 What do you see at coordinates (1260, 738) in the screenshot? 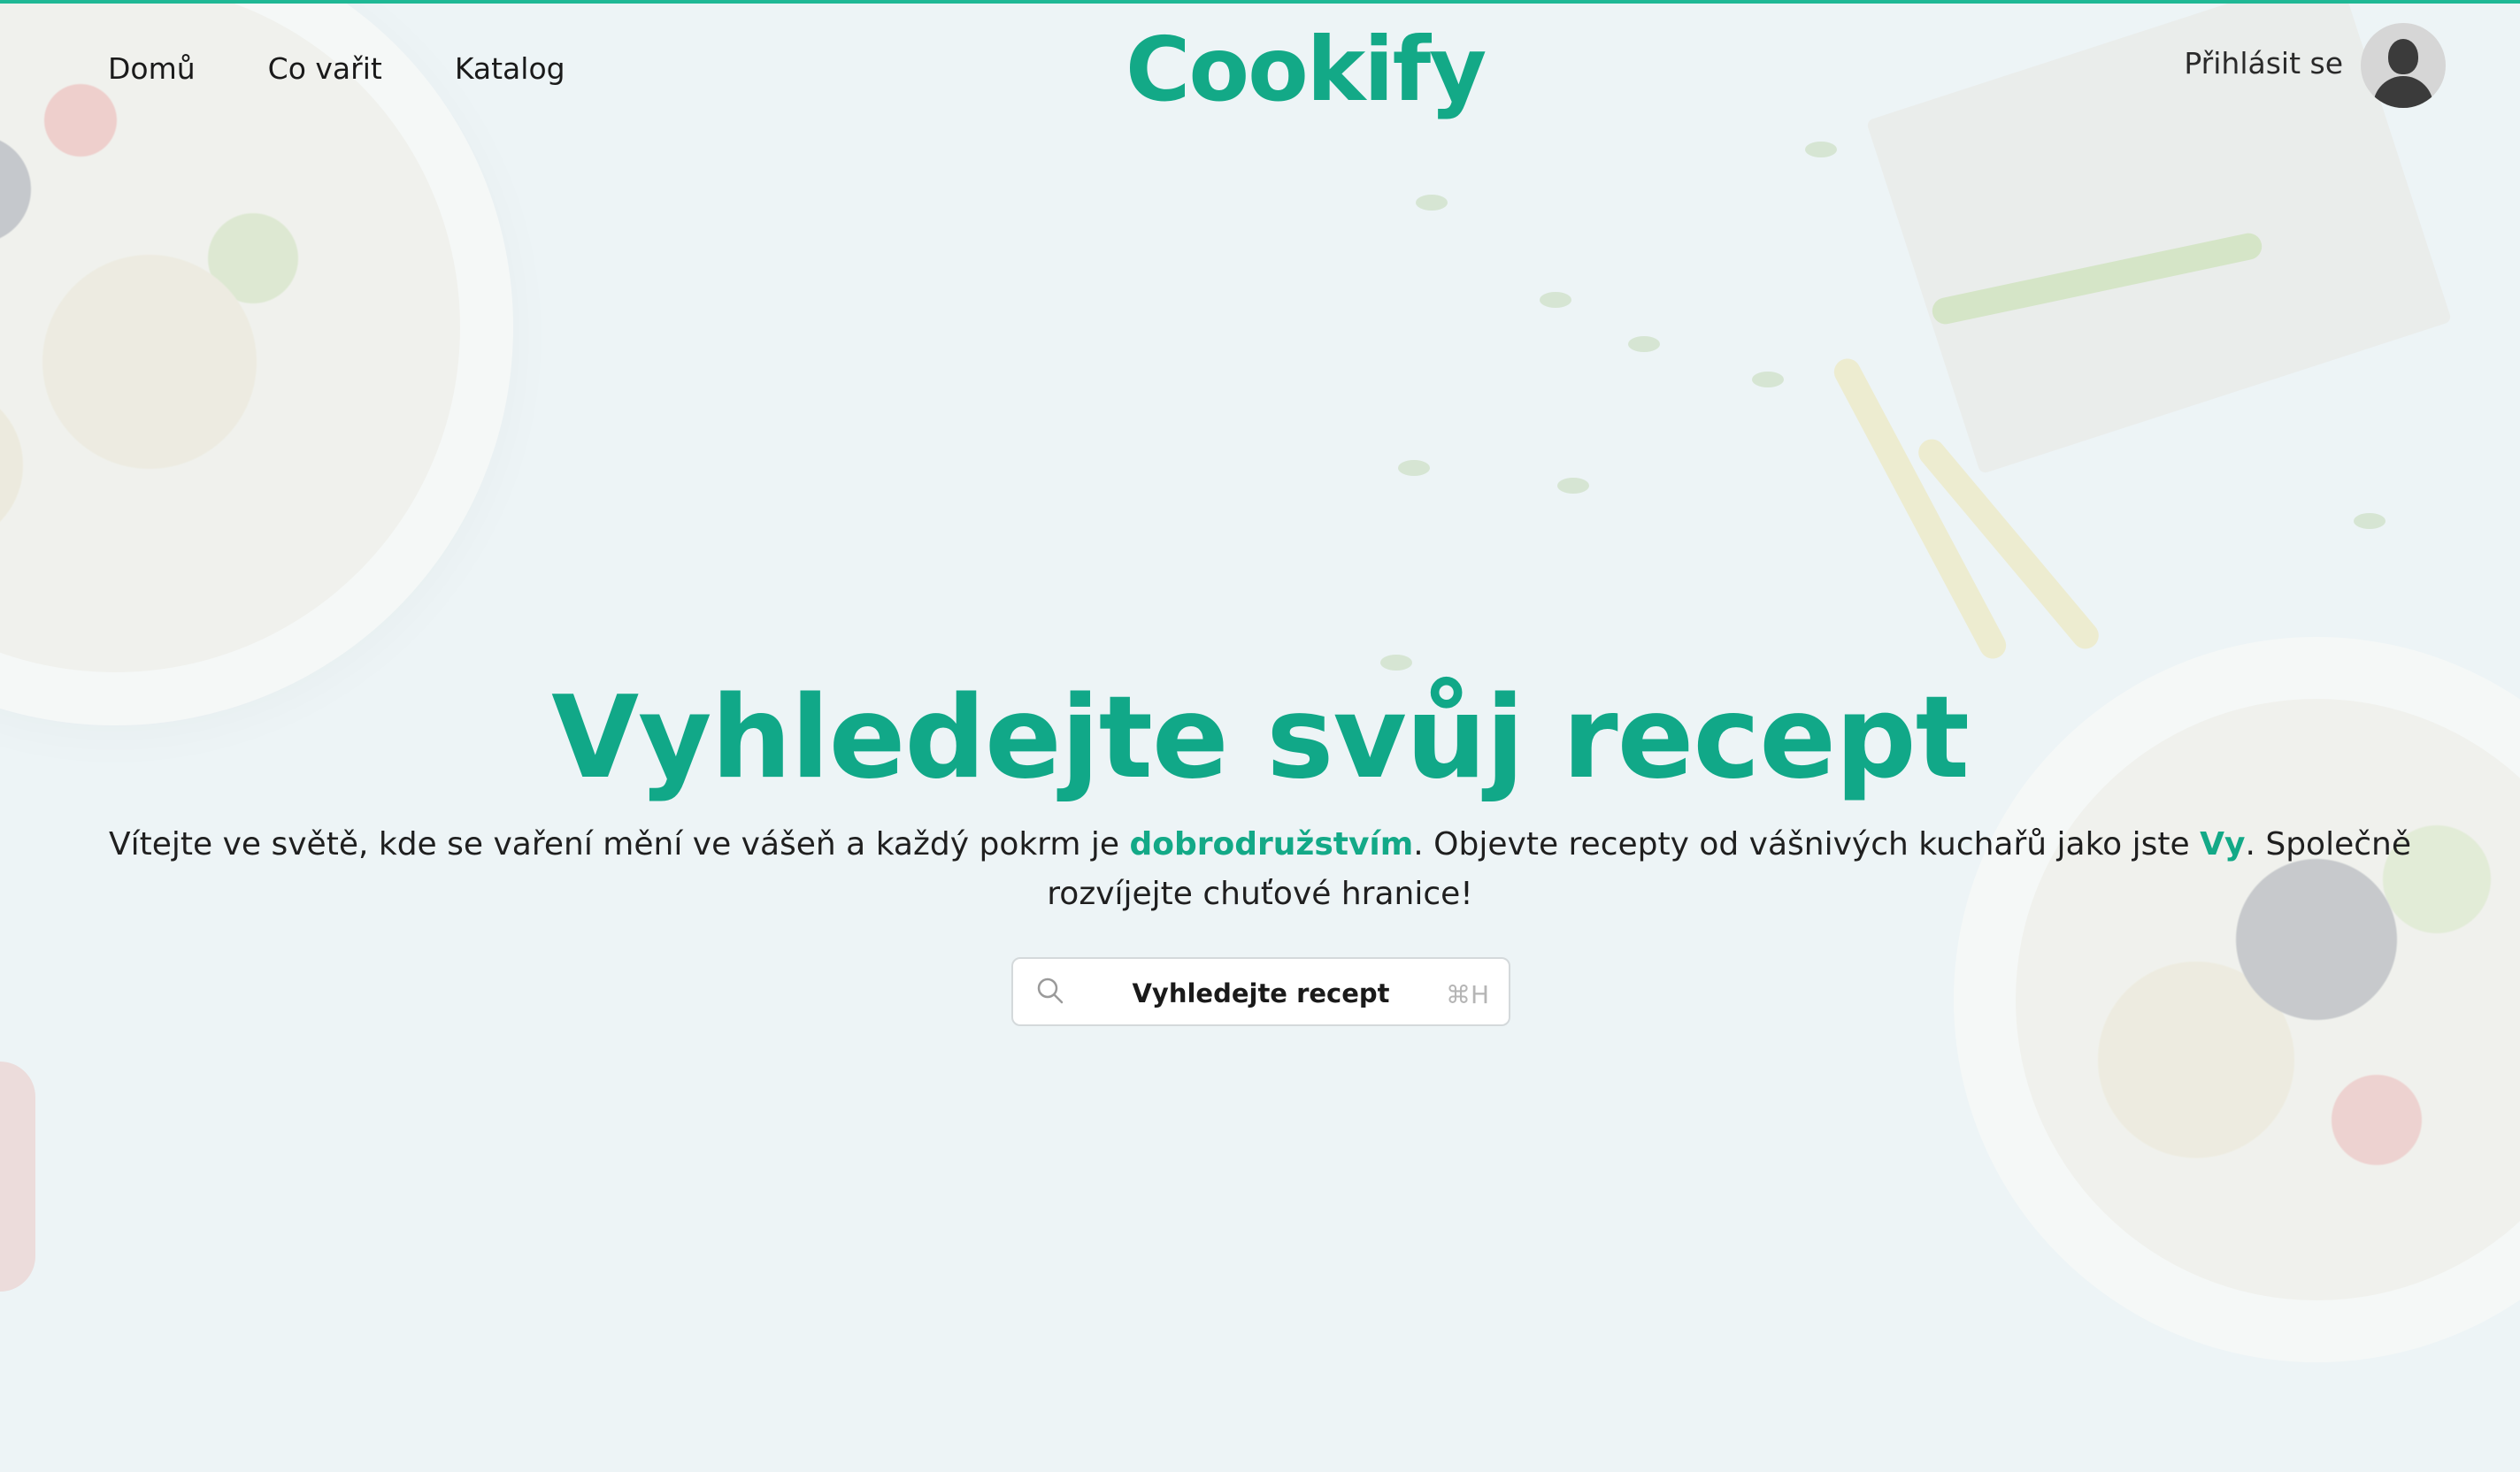
I see `hero-title: Vyhledejte svůj recept` at bounding box center [1260, 738].